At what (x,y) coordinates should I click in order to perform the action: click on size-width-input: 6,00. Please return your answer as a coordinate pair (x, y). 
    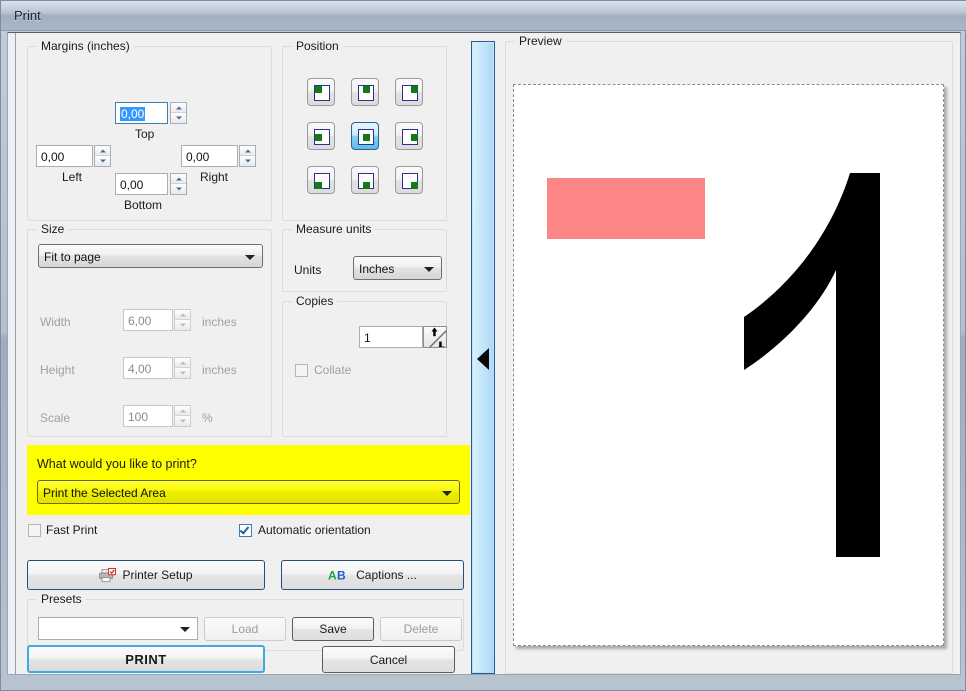
    Looking at the image, I should click on (148, 320).